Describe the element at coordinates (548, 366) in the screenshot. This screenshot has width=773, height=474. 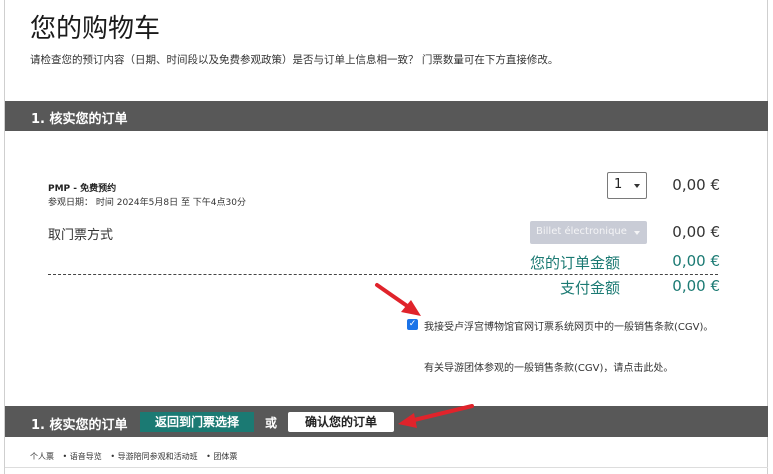
I see `group-cgv-link: 有关导游团体参观的一般销售条款(CGV)，请点击此处。` at that location.